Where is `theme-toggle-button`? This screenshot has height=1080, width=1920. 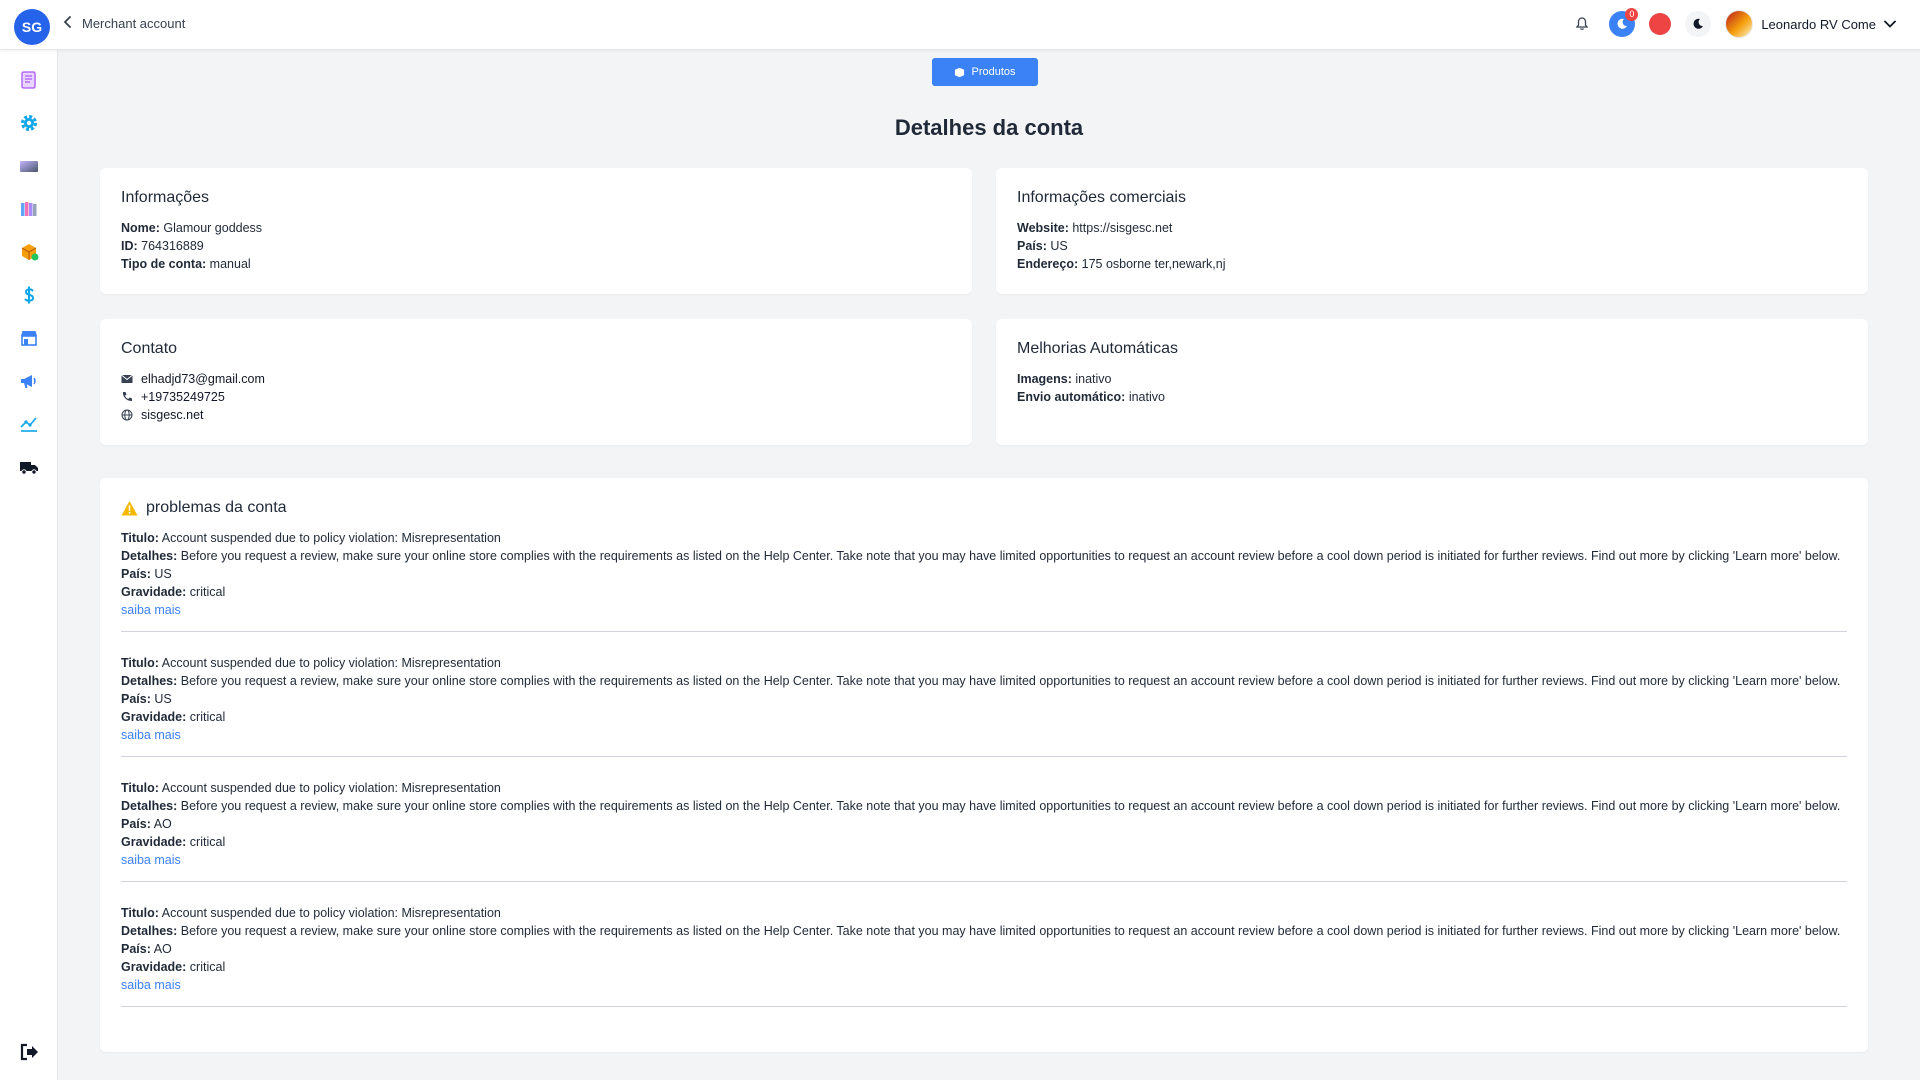 theme-toggle-button is located at coordinates (1698, 24).